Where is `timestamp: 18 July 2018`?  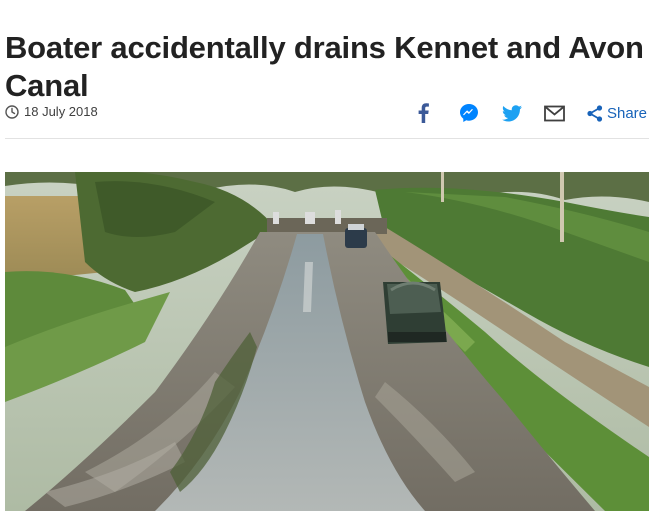 timestamp: 18 July 2018 is located at coordinates (51, 111).